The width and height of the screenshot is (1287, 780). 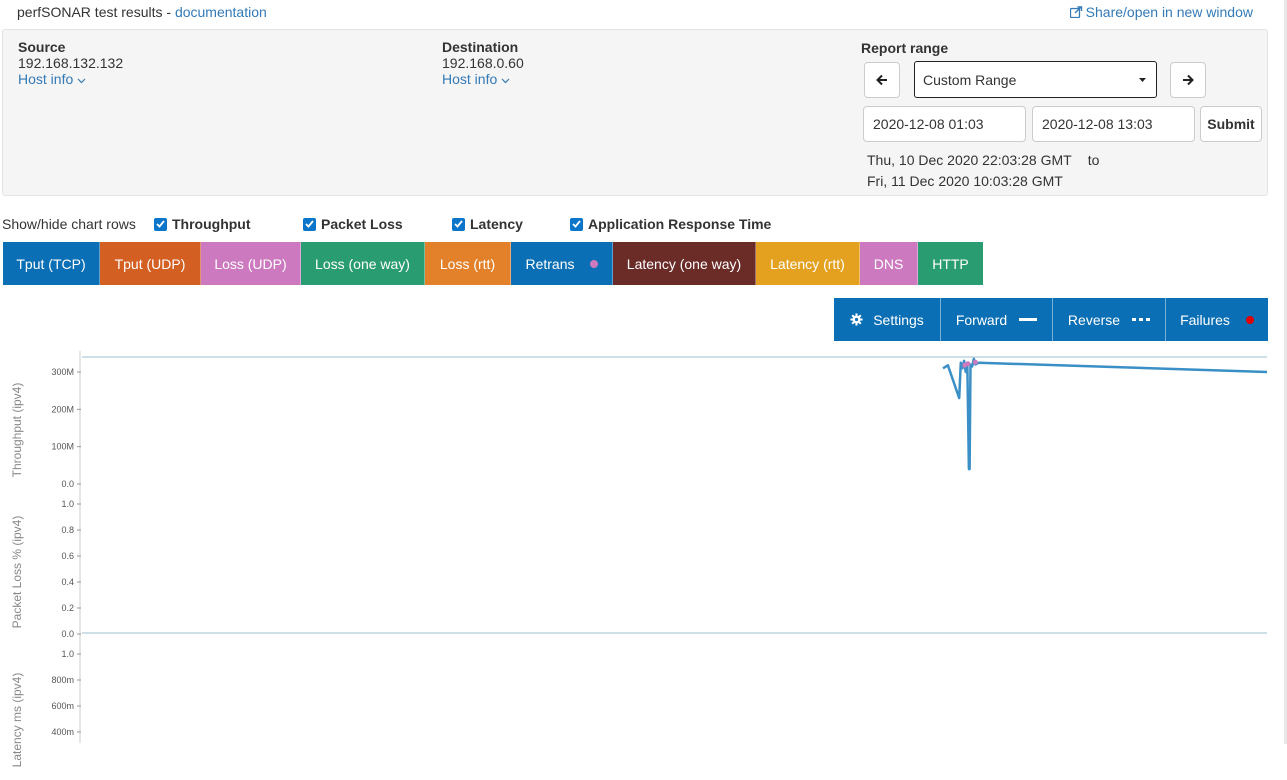 What do you see at coordinates (71, 569) in the screenshot?
I see `packet-loss-ticks: 0.0 0.2 0.4 0.6 0.8 1.0` at bounding box center [71, 569].